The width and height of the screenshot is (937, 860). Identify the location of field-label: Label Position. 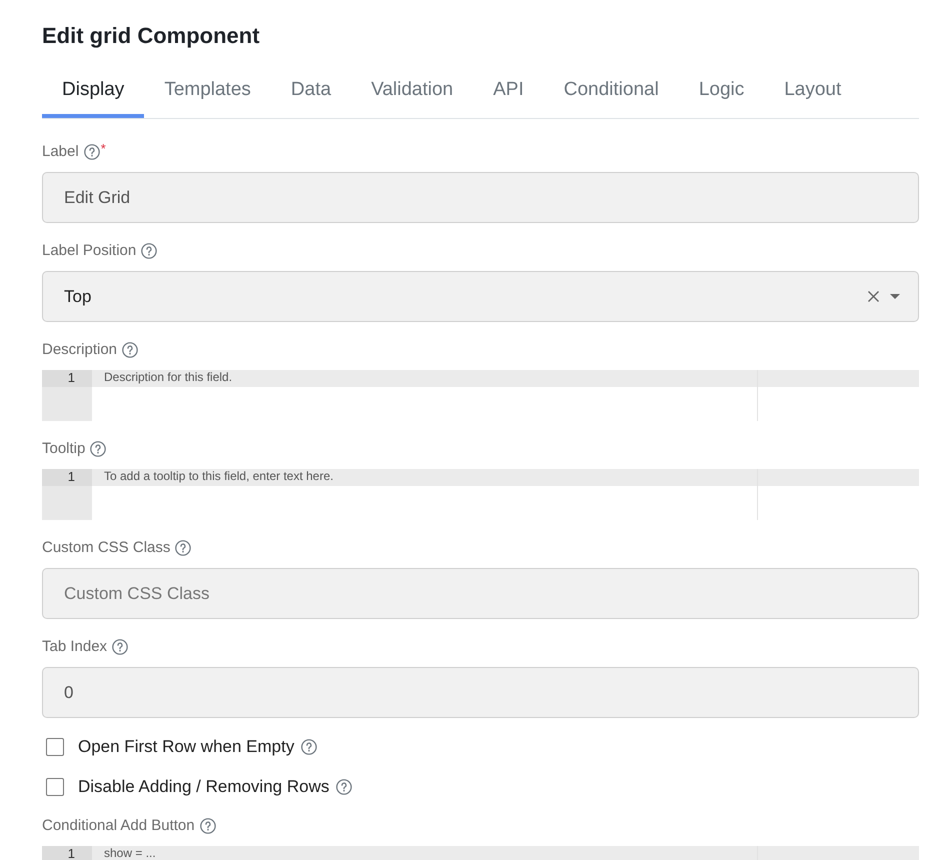
(89, 251).